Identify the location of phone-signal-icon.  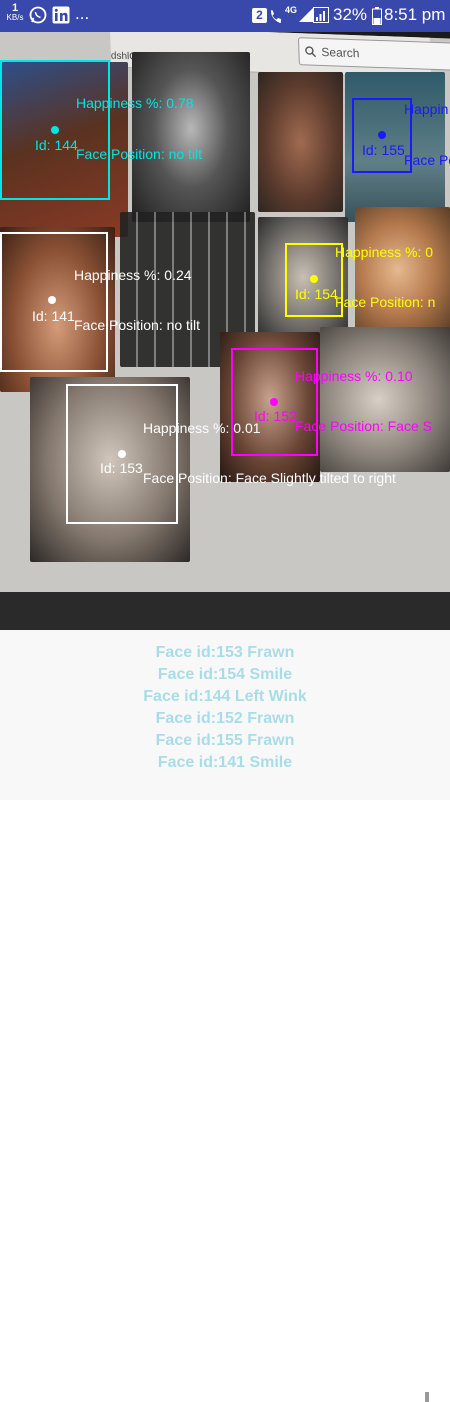
(277, 18).